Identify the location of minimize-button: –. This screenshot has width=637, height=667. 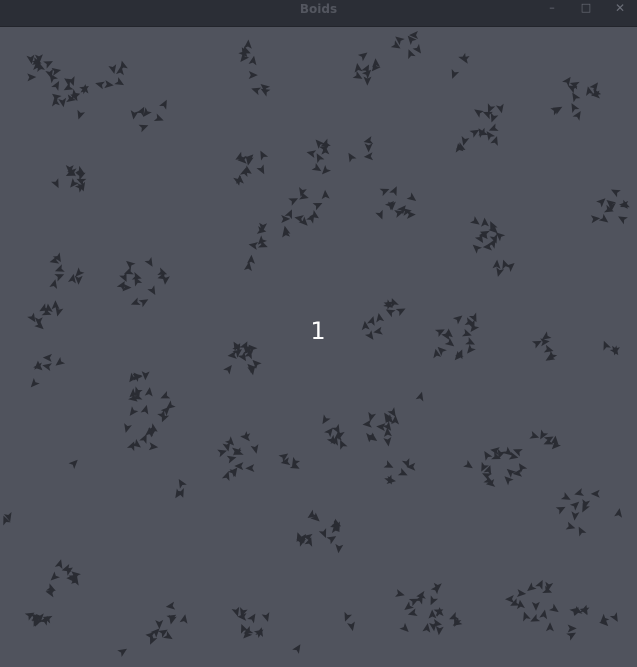
(552, 9).